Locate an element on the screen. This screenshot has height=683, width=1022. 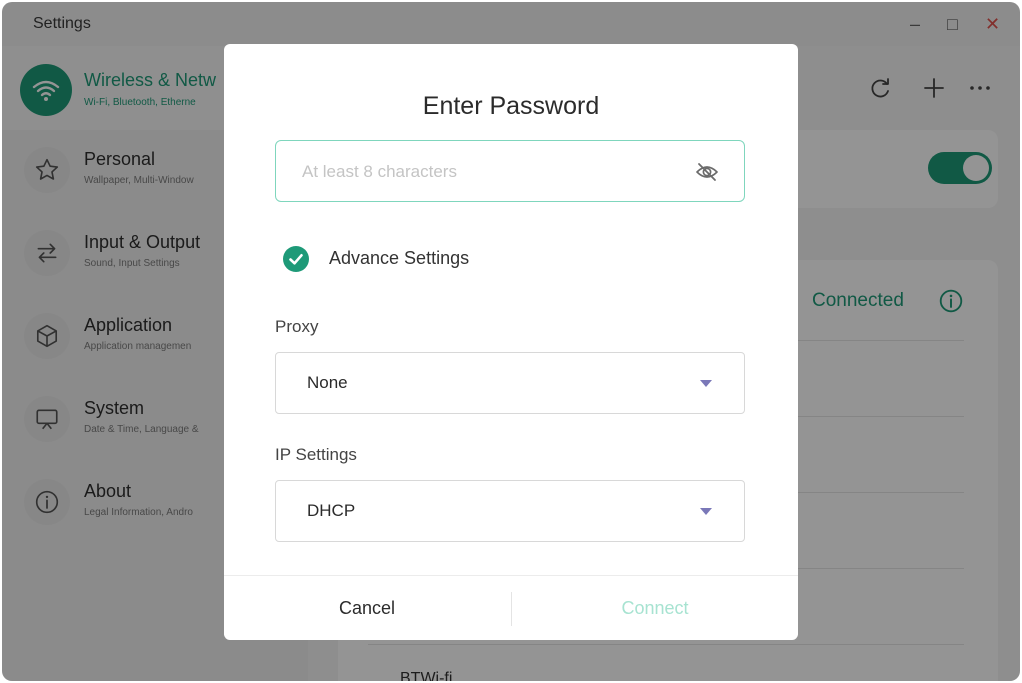
ip-settings-select: DHCP is located at coordinates (510, 511).